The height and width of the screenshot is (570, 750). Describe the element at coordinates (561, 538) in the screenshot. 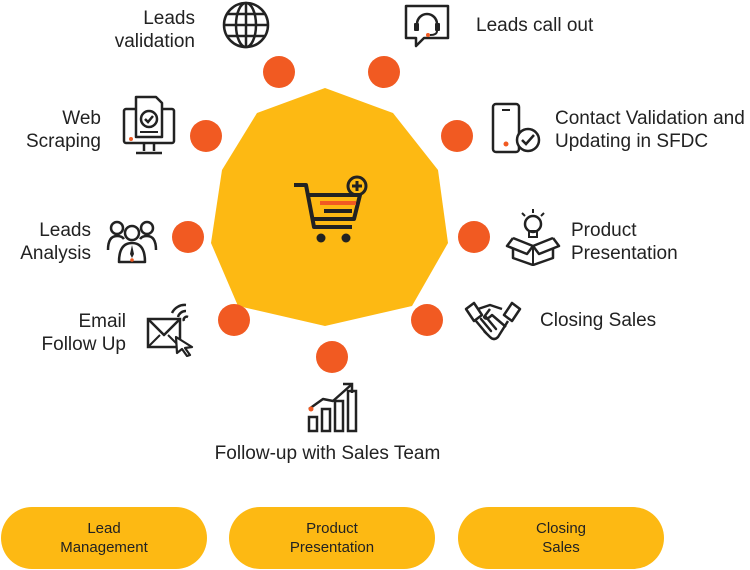

I see `pill-closing-sales: Closing Sales` at that location.